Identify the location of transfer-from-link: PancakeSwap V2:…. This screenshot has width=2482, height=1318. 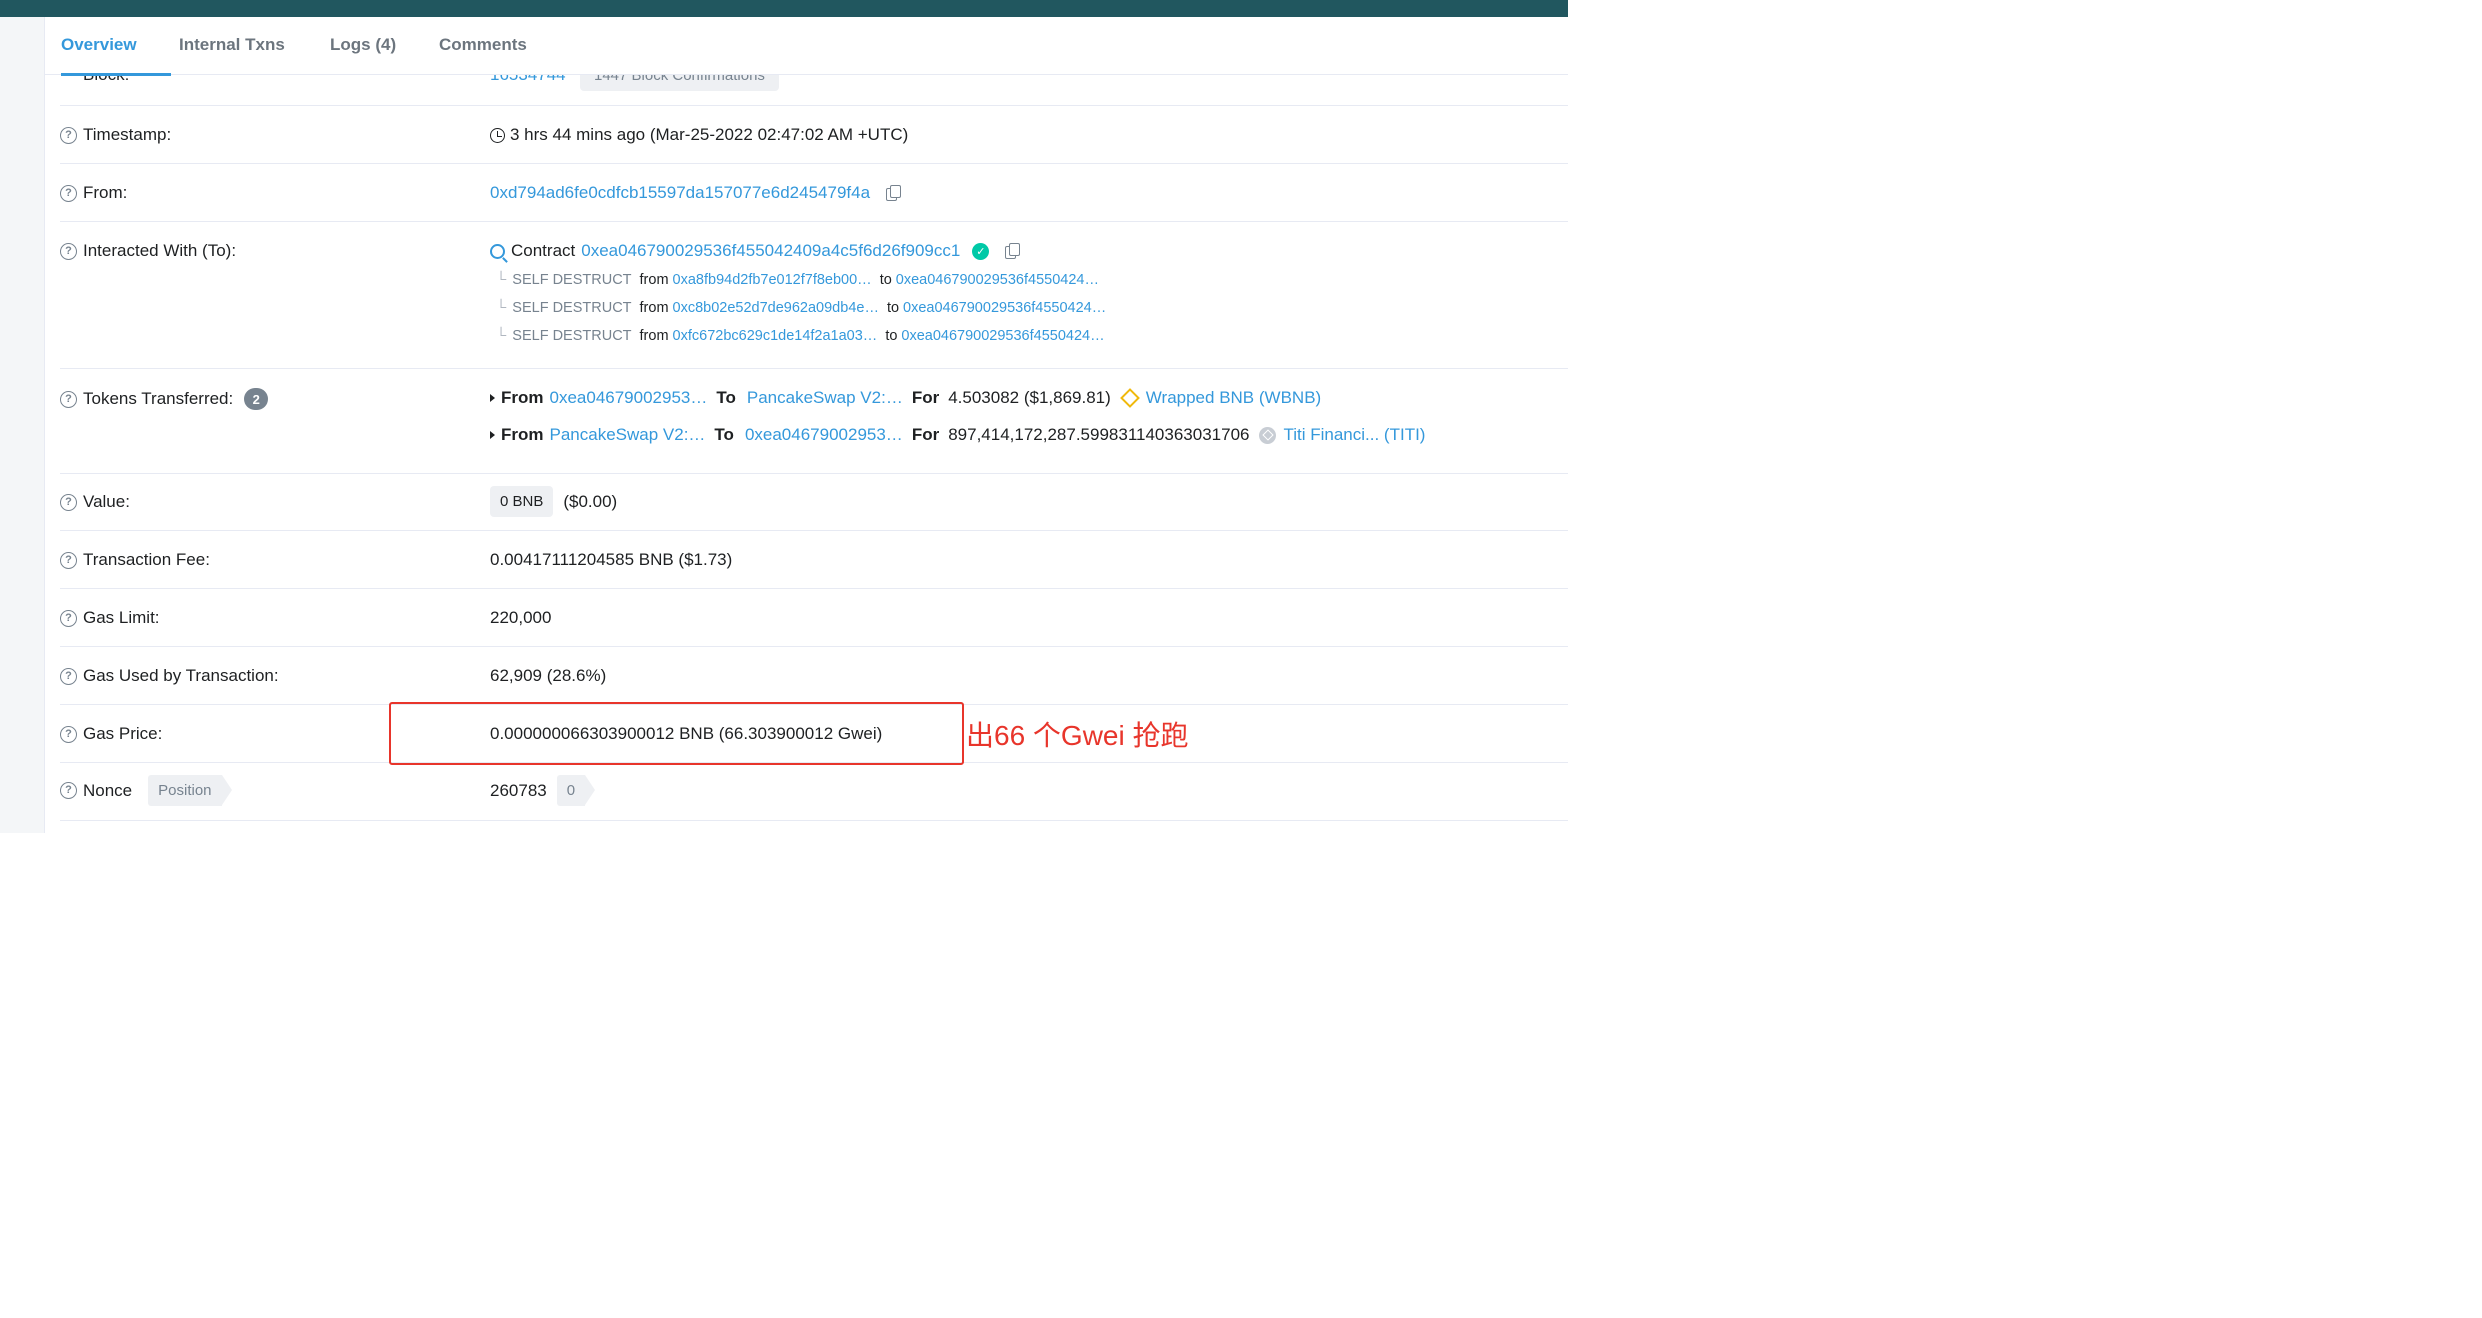
(628, 435).